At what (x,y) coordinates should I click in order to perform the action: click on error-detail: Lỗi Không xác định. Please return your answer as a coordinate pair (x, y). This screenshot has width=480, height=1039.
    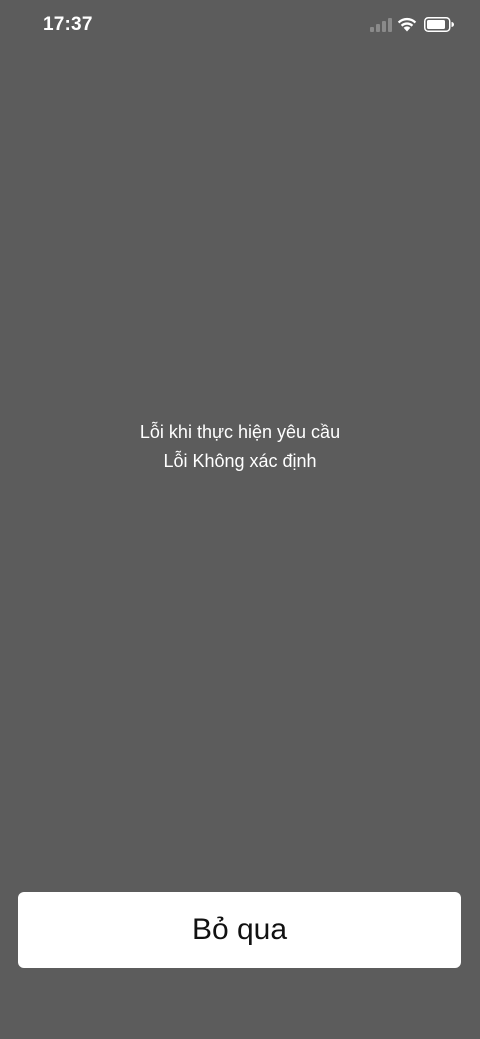
    Looking at the image, I should click on (240, 461).